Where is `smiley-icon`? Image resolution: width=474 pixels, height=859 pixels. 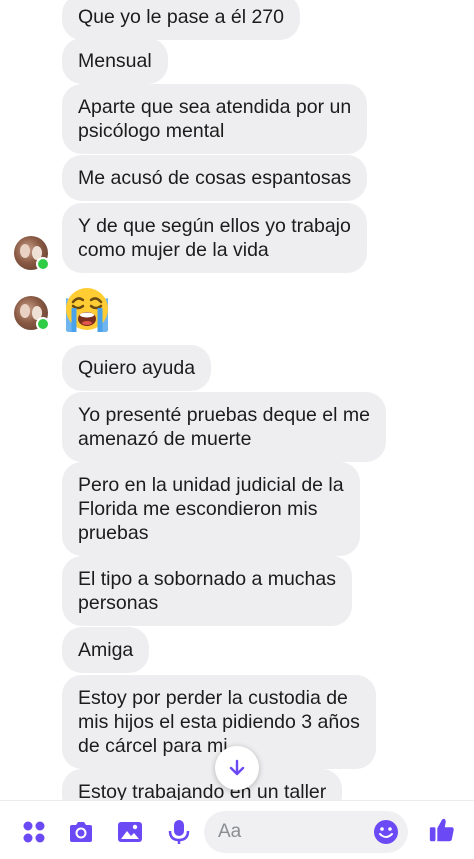 smiley-icon is located at coordinates (386, 832).